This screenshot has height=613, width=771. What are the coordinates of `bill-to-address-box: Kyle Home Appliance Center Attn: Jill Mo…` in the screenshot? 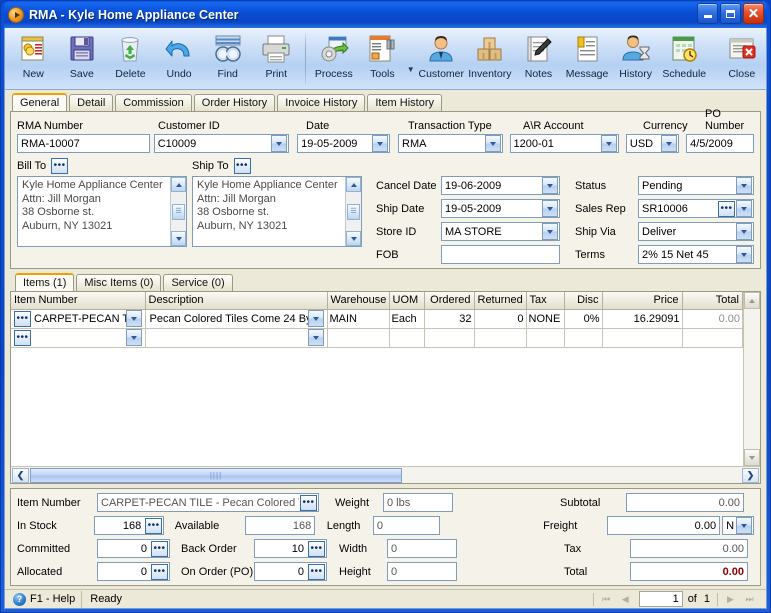 It's located at (102, 211).